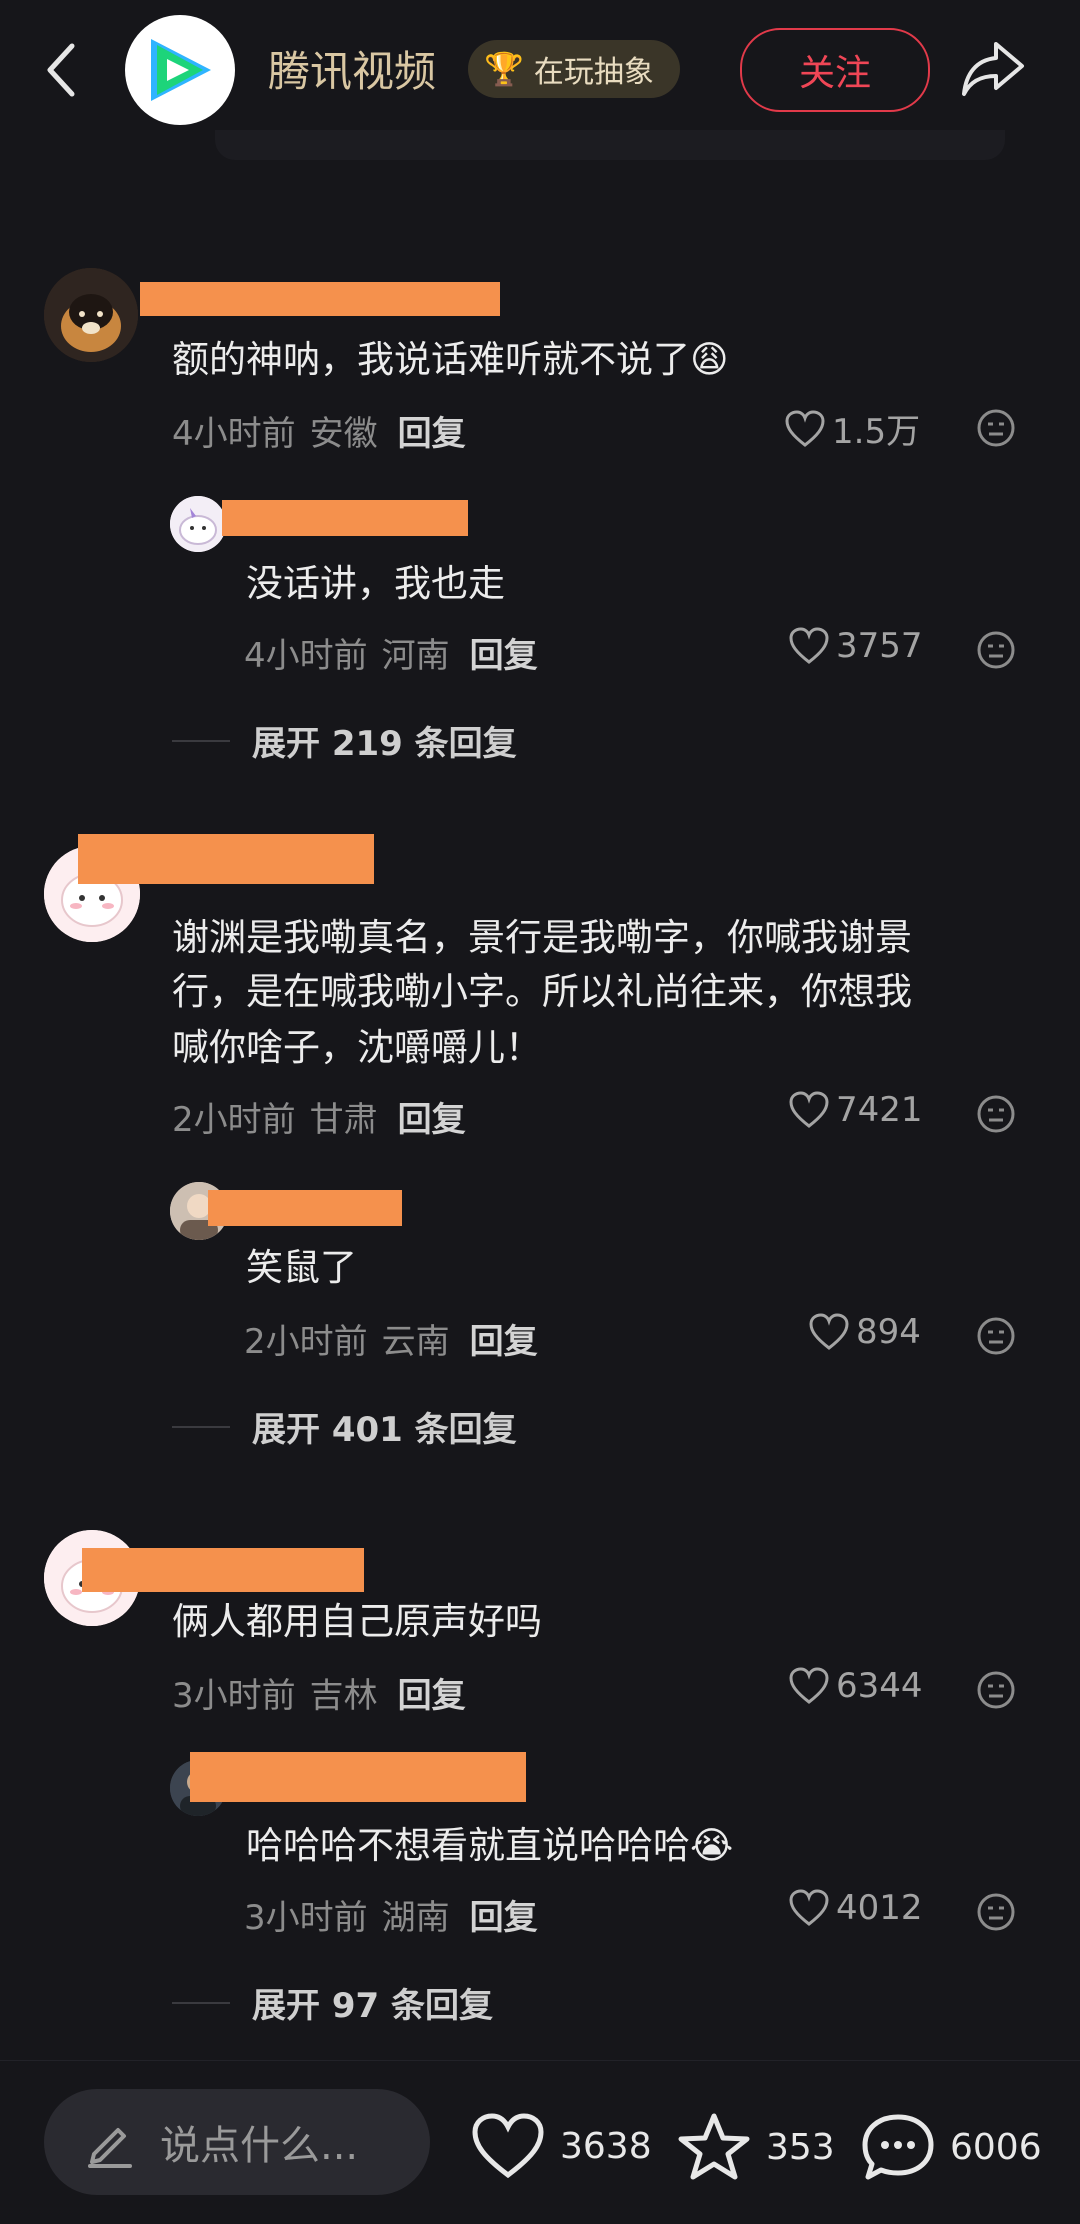 Image resolution: width=1080 pixels, height=2224 pixels. What do you see at coordinates (879, 646) in the screenshot?
I see `like-count: 3757` at bounding box center [879, 646].